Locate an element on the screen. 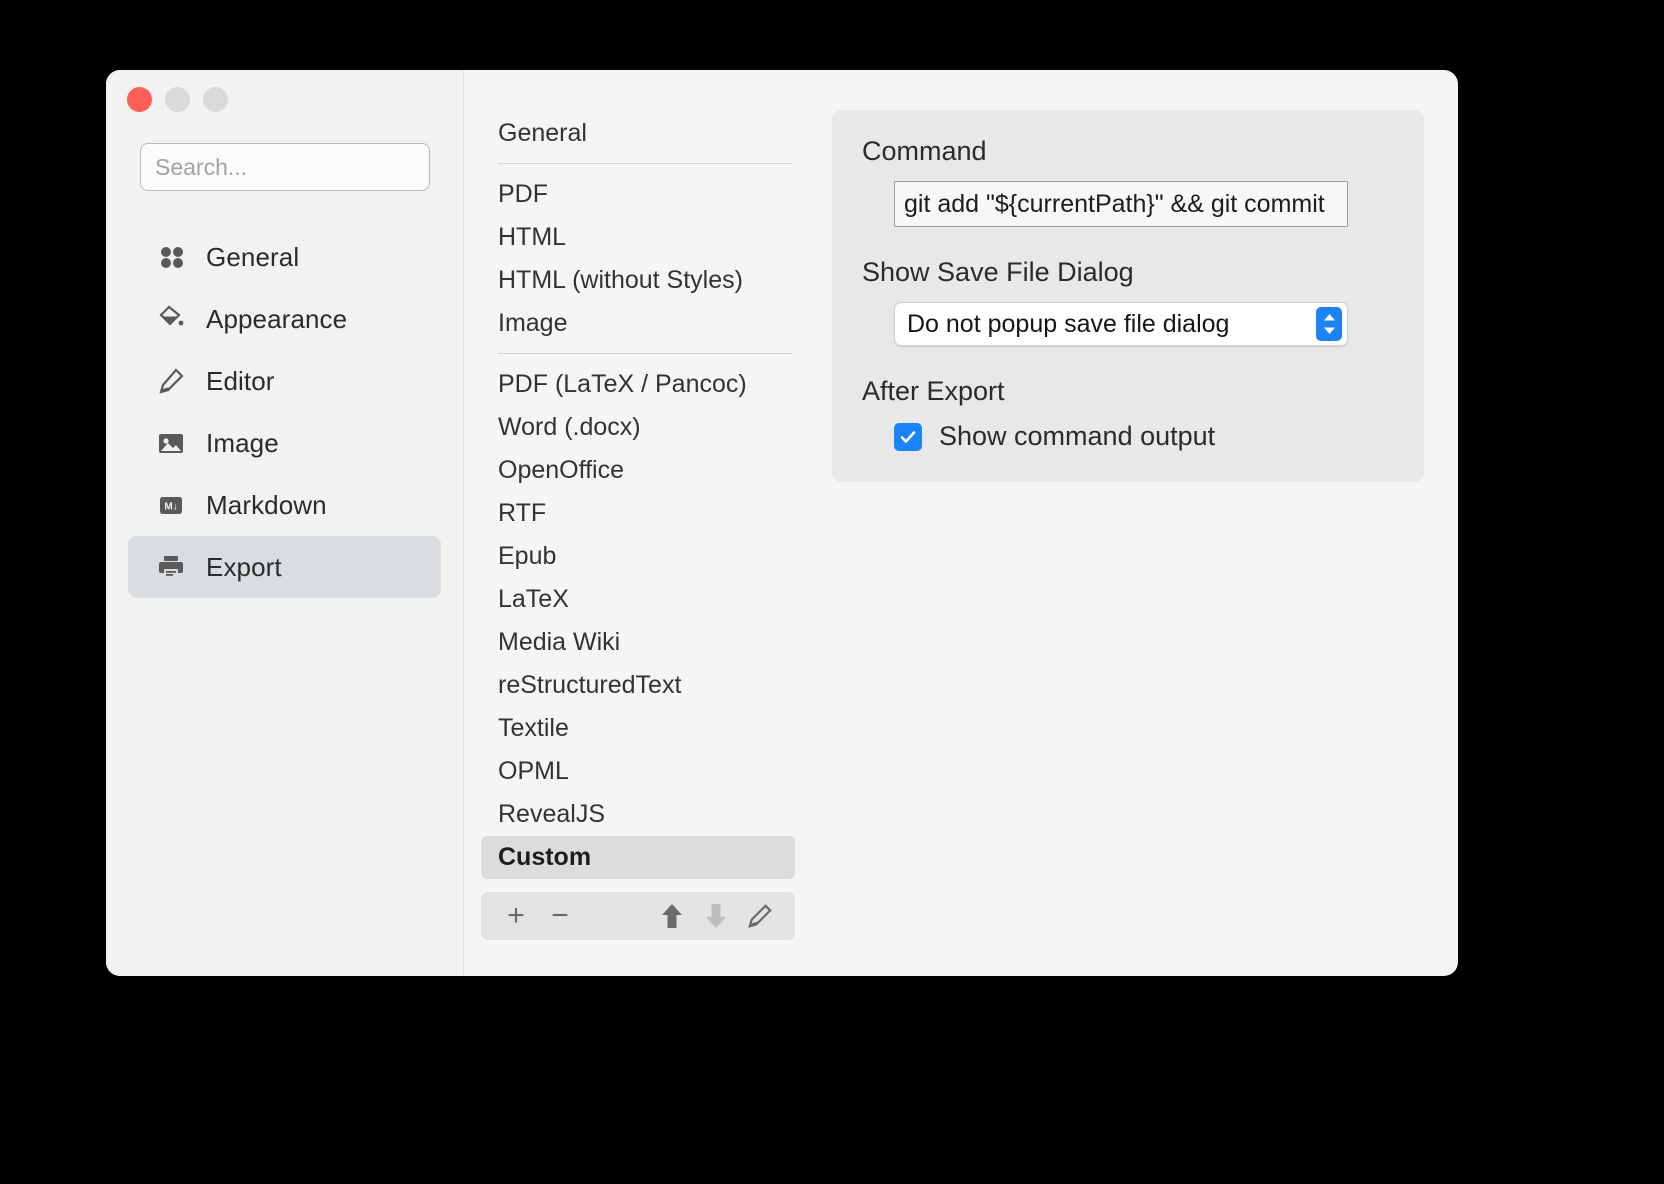 The width and height of the screenshot is (1664, 1184). format-item-pdf: PDF is located at coordinates (638, 194).